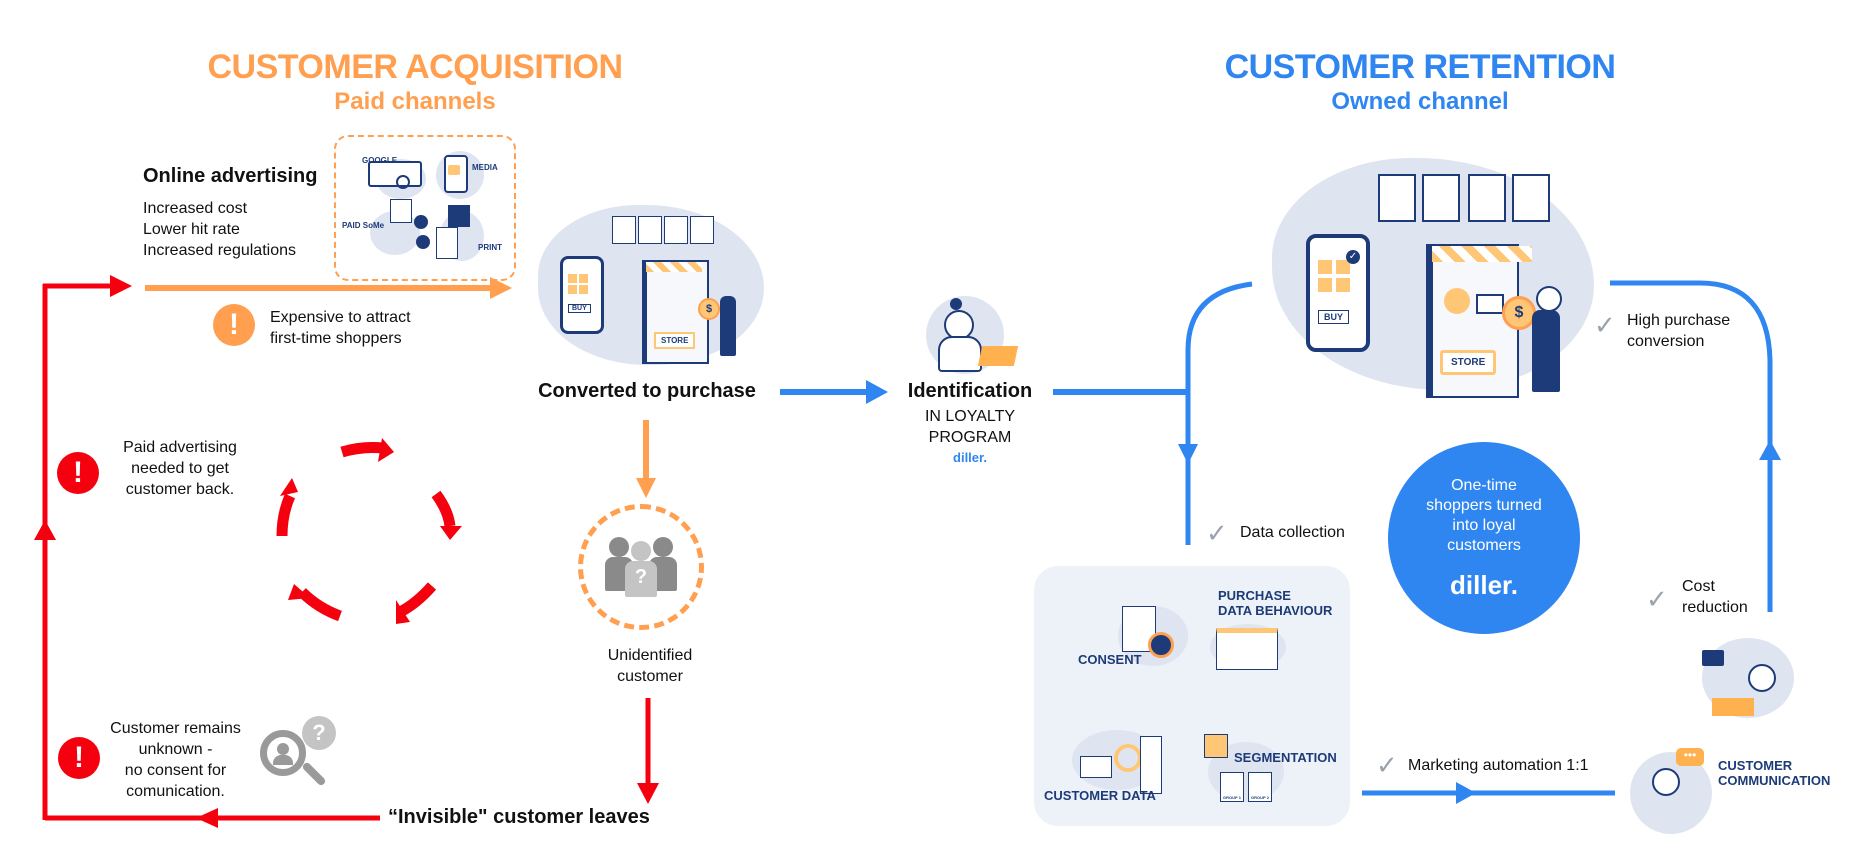  Describe the element at coordinates (1679, 331) in the screenshot. I see `high-purchase-conversion-text: High purchase conversion` at that location.